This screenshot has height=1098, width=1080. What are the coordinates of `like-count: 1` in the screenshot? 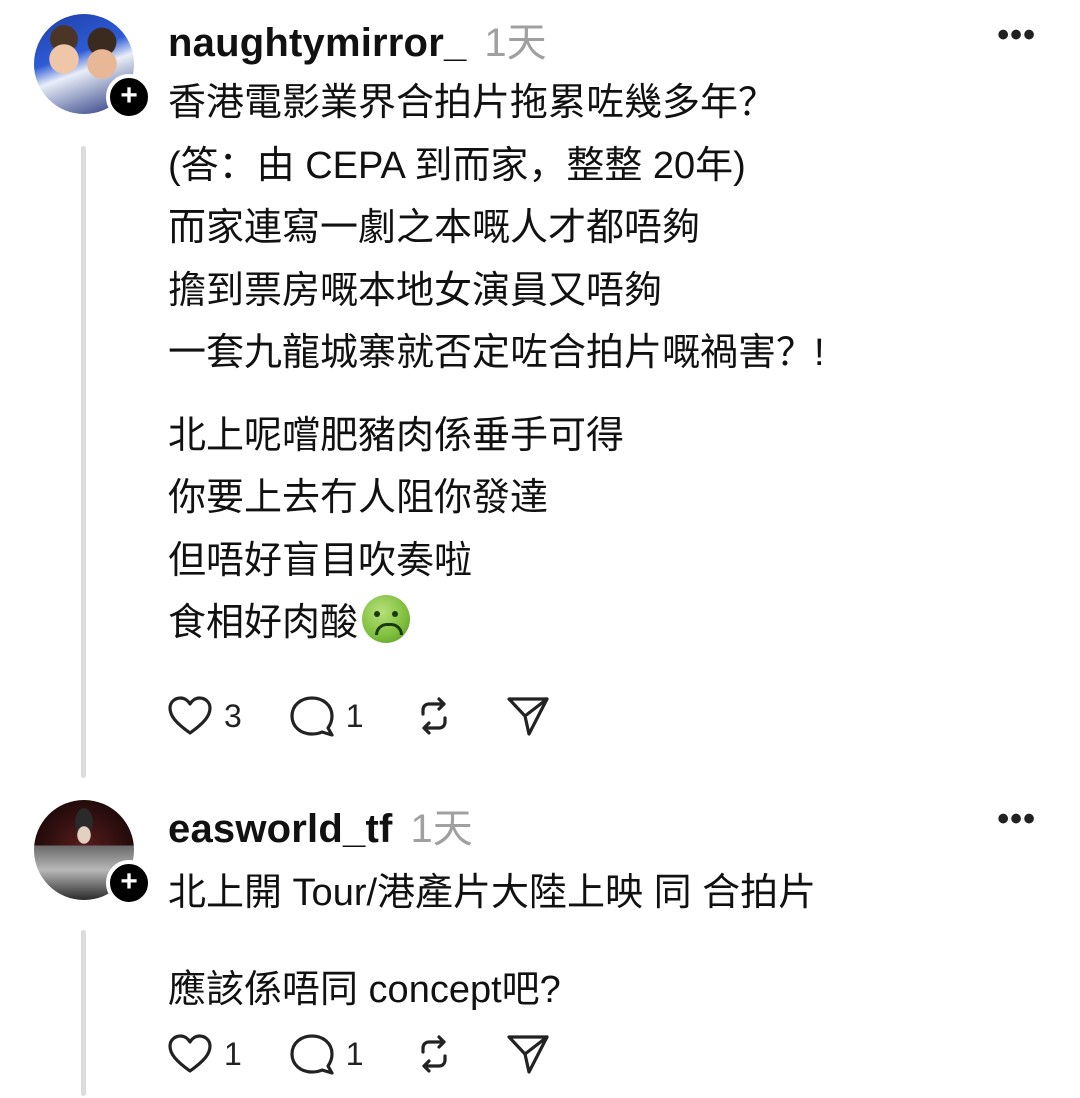 It's located at (233, 1053).